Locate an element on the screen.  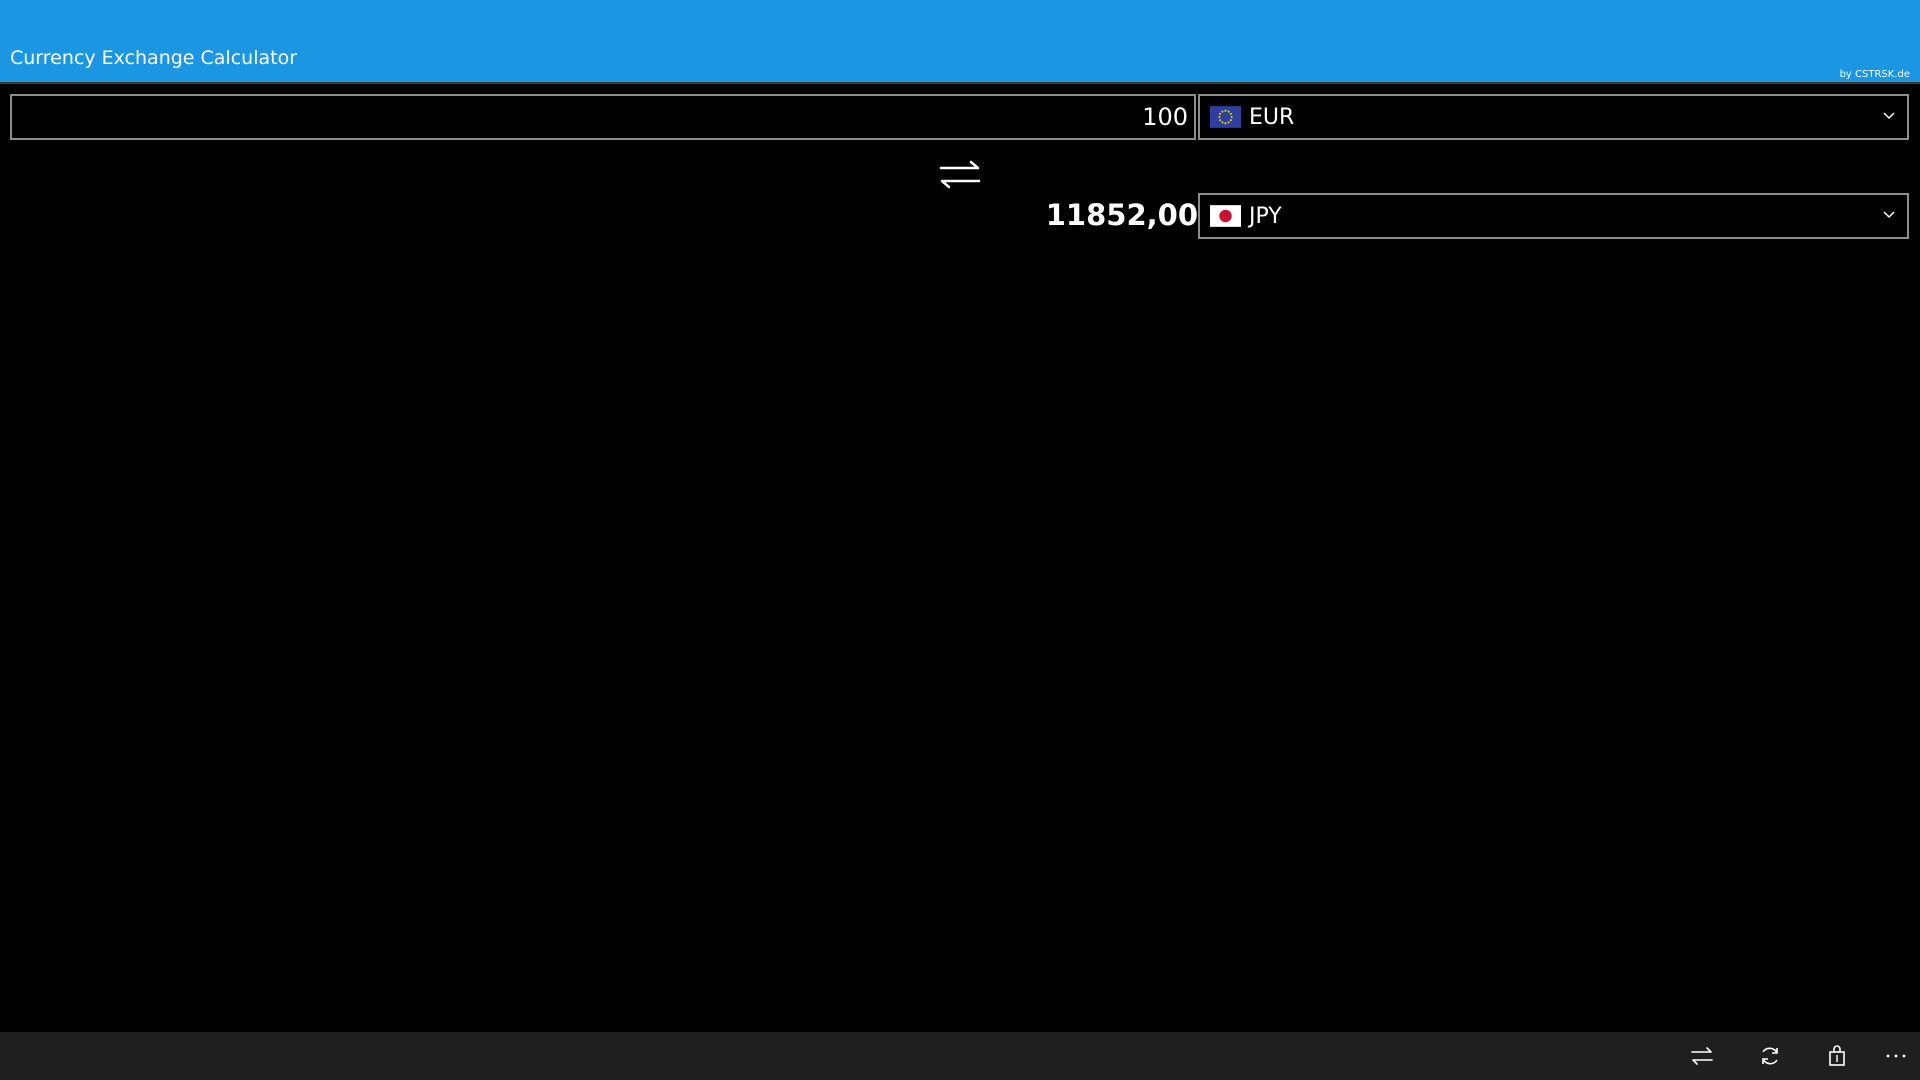
appbar-swap-button is located at coordinates (1702, 1056).